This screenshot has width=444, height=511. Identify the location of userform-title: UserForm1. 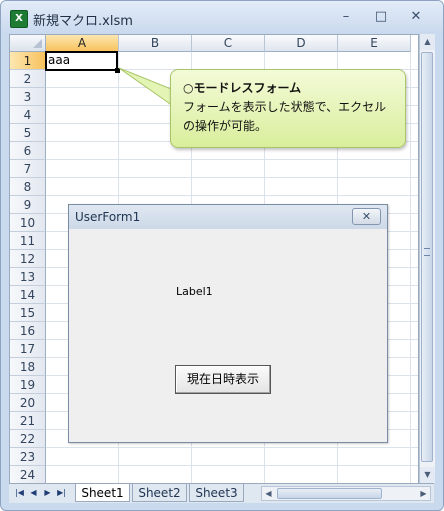
(108, 217).